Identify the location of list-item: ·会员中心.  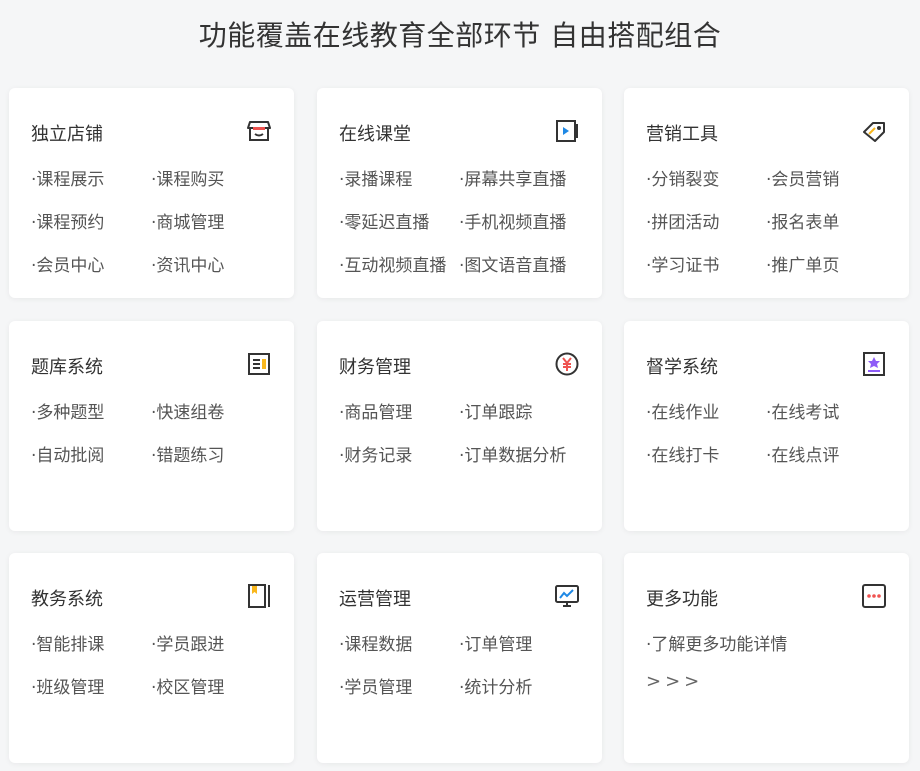
(91, 266).